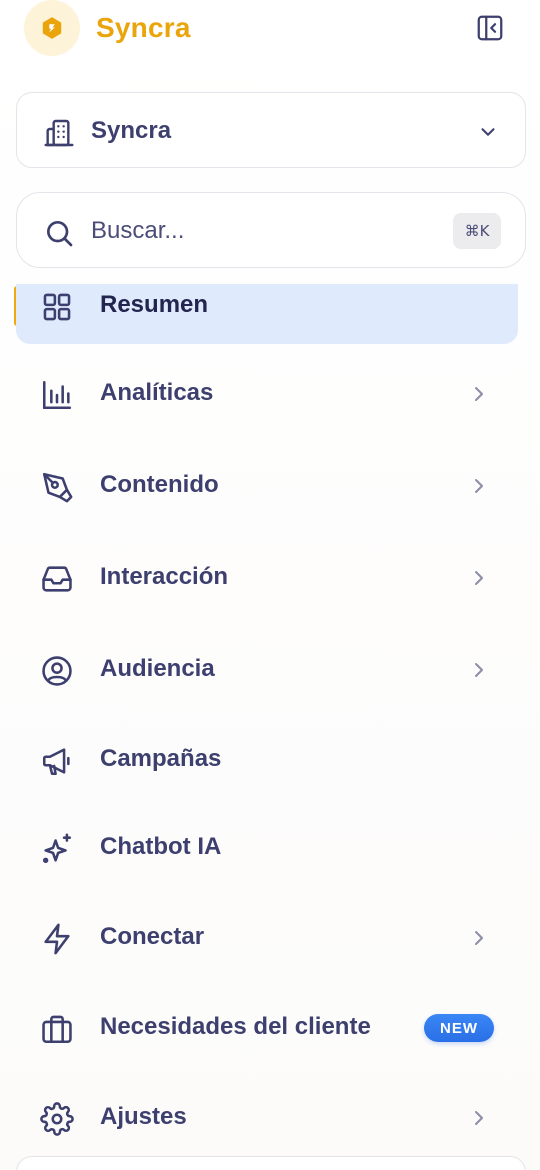  I want to click on nav-item-label: Ajustes, so click(143, 1116).